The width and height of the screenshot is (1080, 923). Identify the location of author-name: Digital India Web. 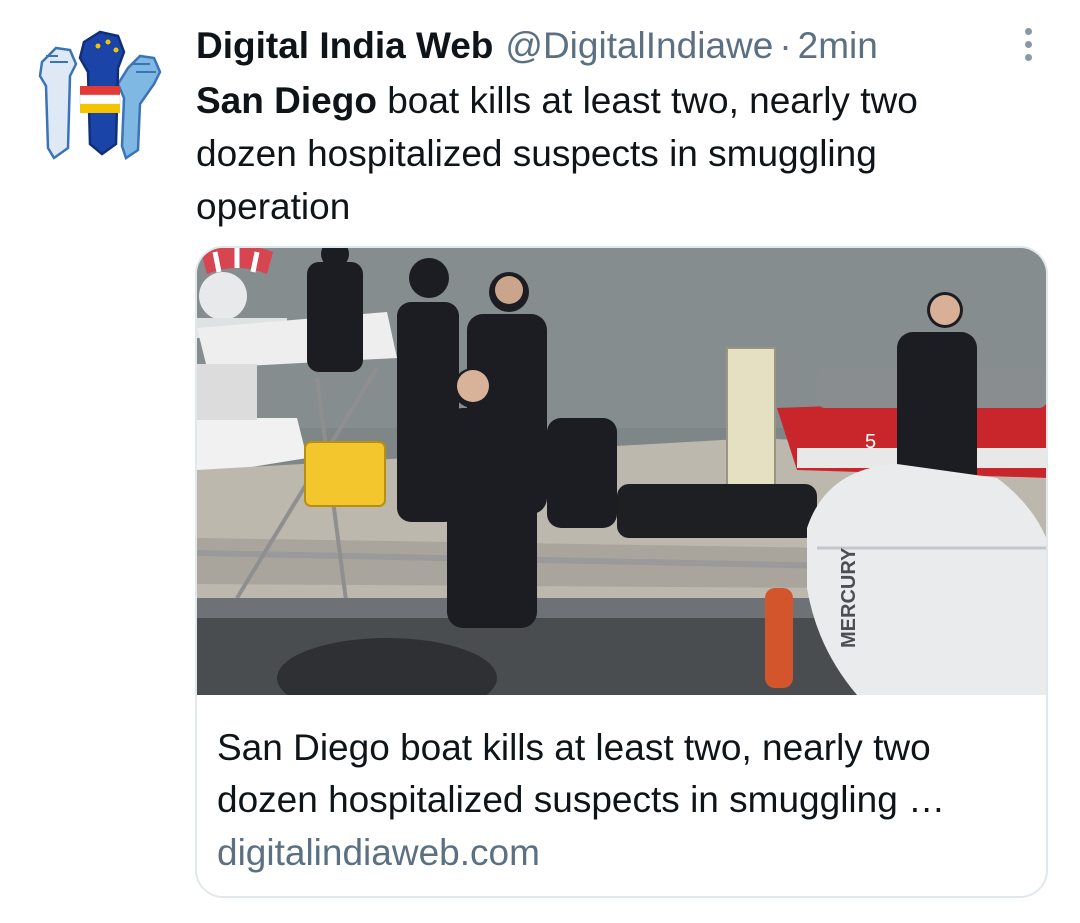
(344, 46).